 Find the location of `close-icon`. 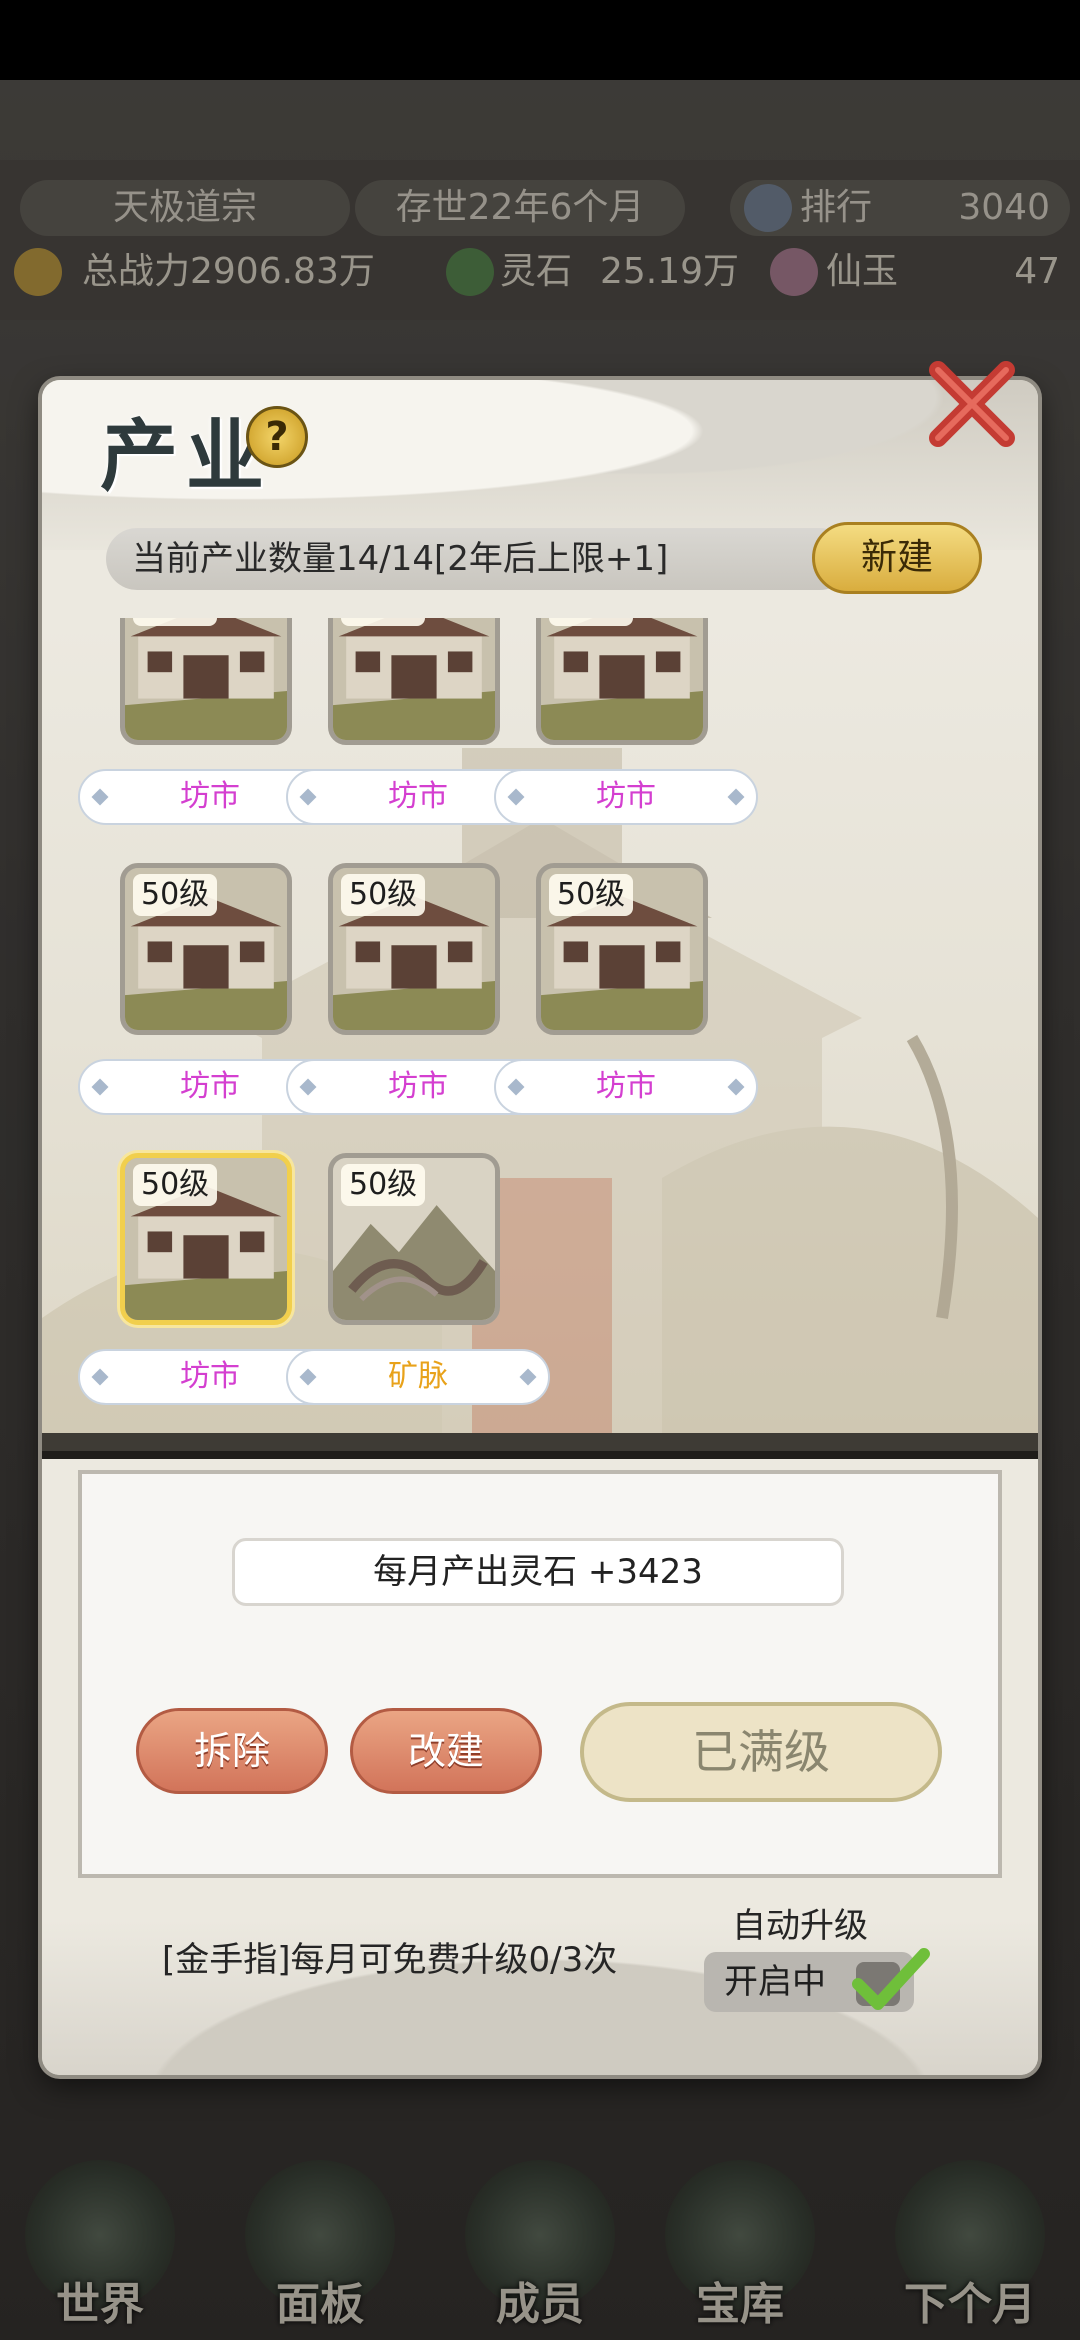

close-icon is located at coordinates (972, 404).